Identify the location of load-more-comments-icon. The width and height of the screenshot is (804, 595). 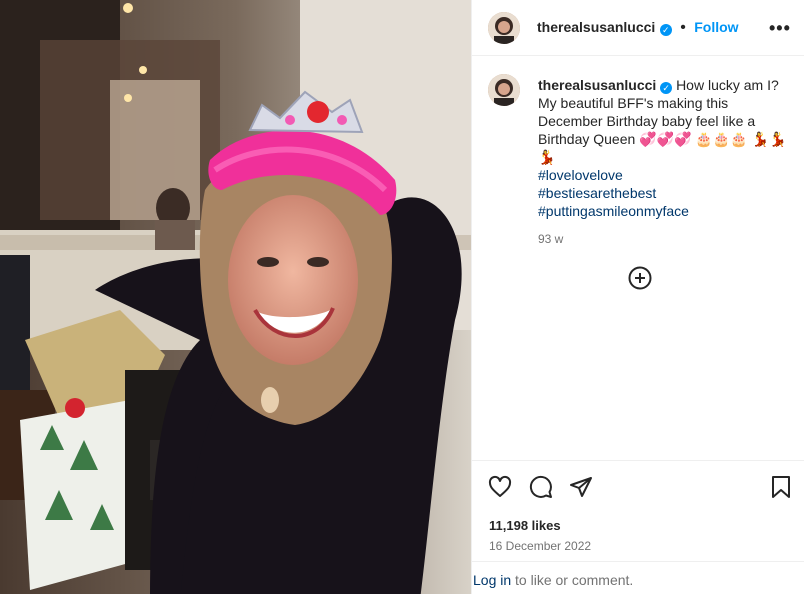
(640, 280).